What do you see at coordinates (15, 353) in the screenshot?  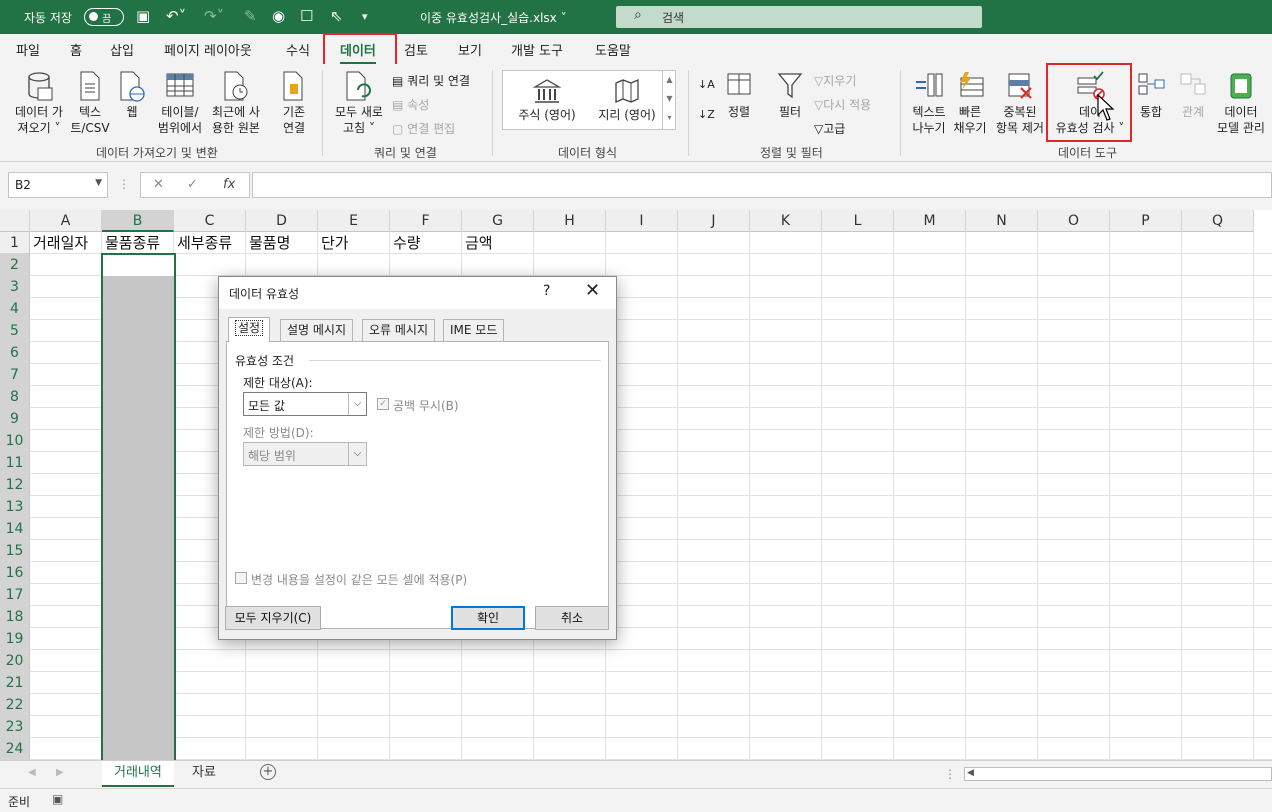 I see `row-header-6: 6` at bounding box center [15, 353].